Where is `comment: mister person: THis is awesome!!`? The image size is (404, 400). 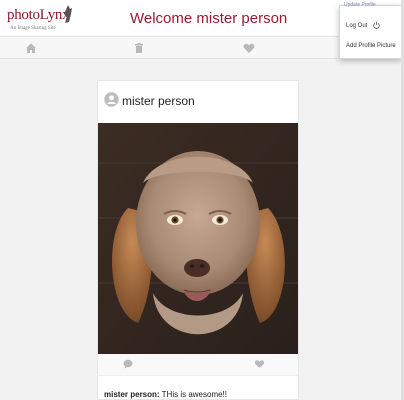 comment: mister person: THis is awesome!! is located at coordinates (165, 394).